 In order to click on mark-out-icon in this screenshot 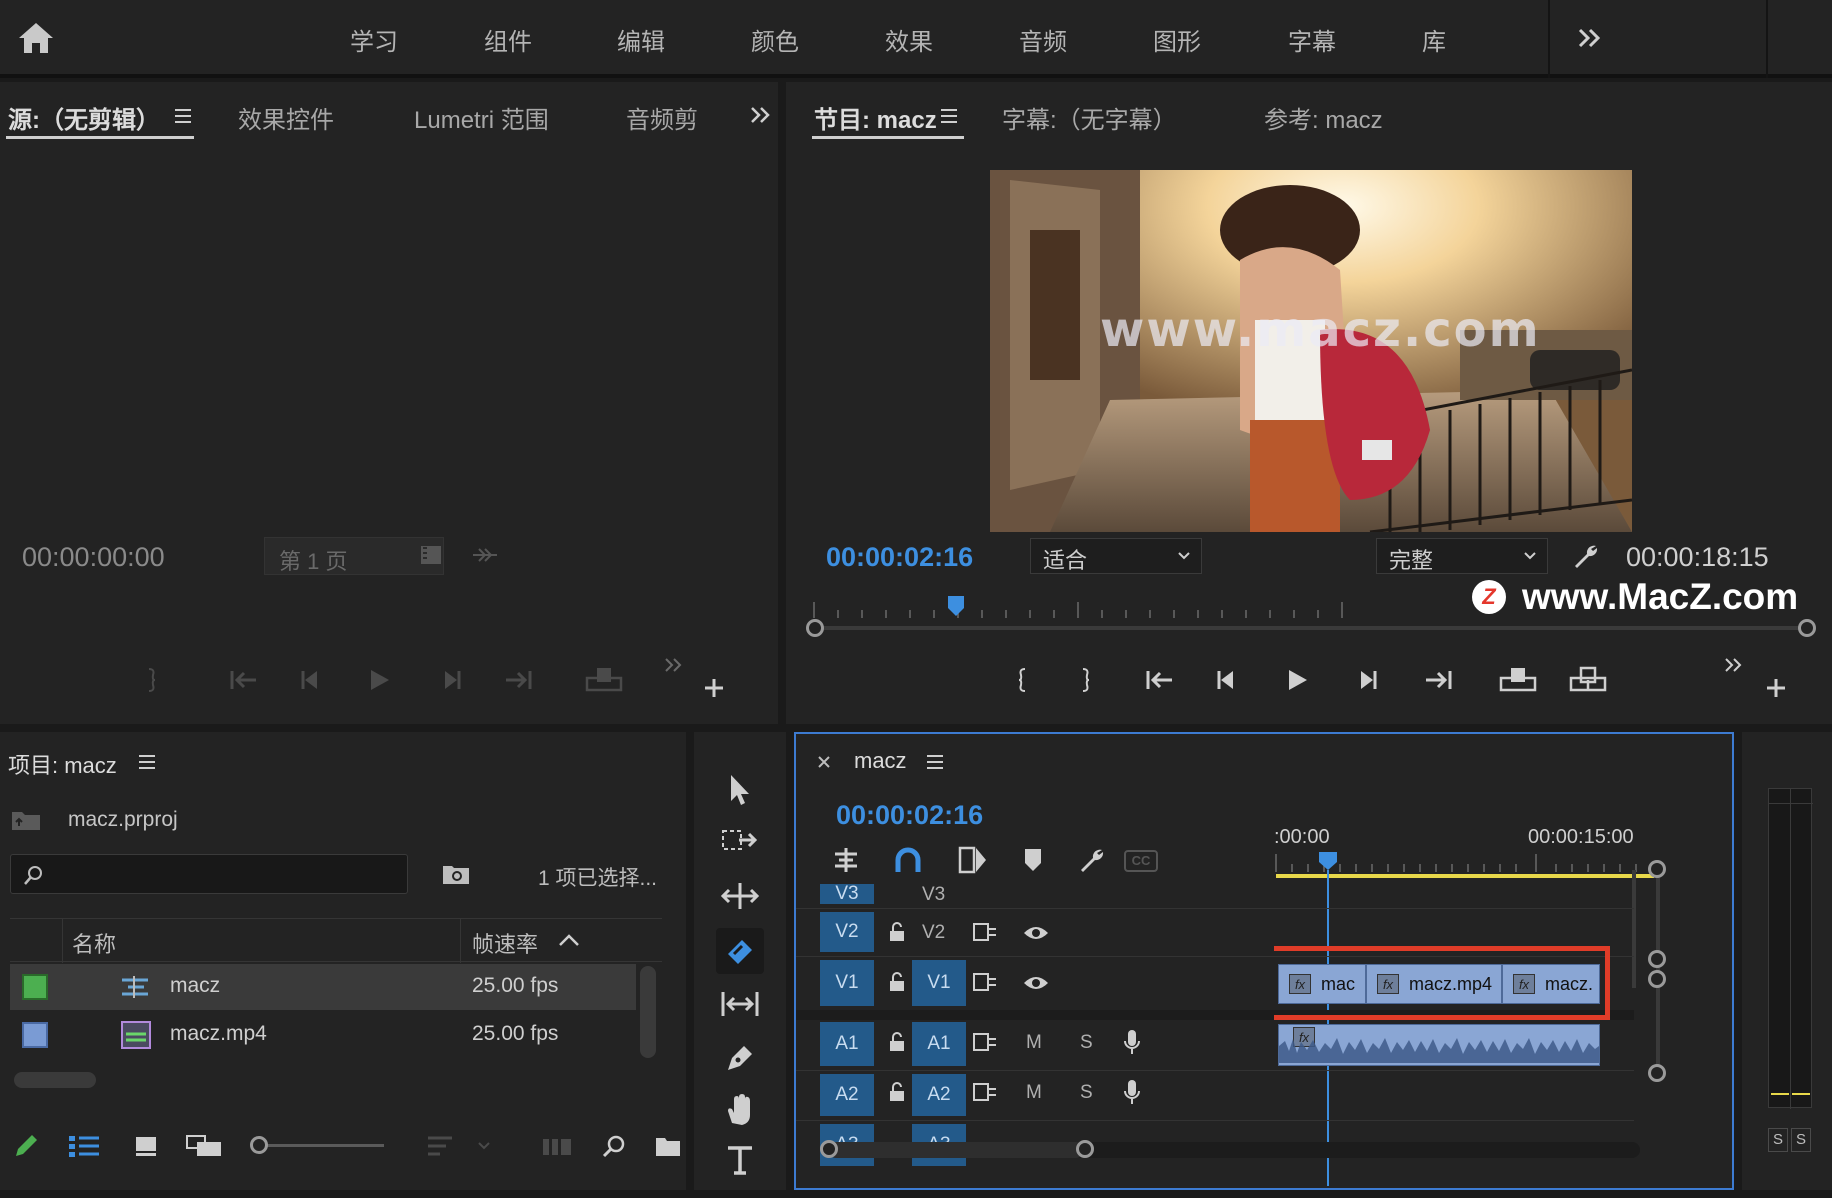, I will do `click(152, 680)`.